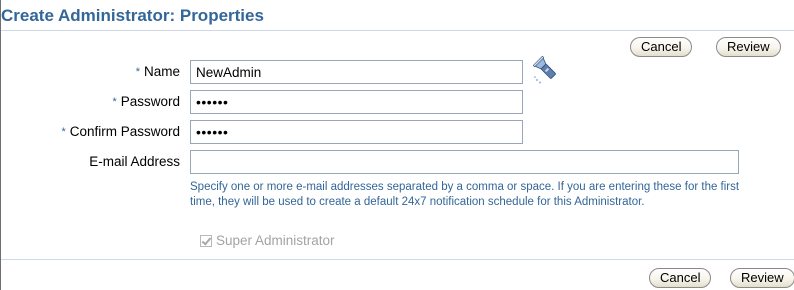 Image resolution: width=794 pixels, height=290 pixels. Describe the element at coordinates (680, 278) in the screenshot. I see `cancel-button-bottom: Cancel` at that location.